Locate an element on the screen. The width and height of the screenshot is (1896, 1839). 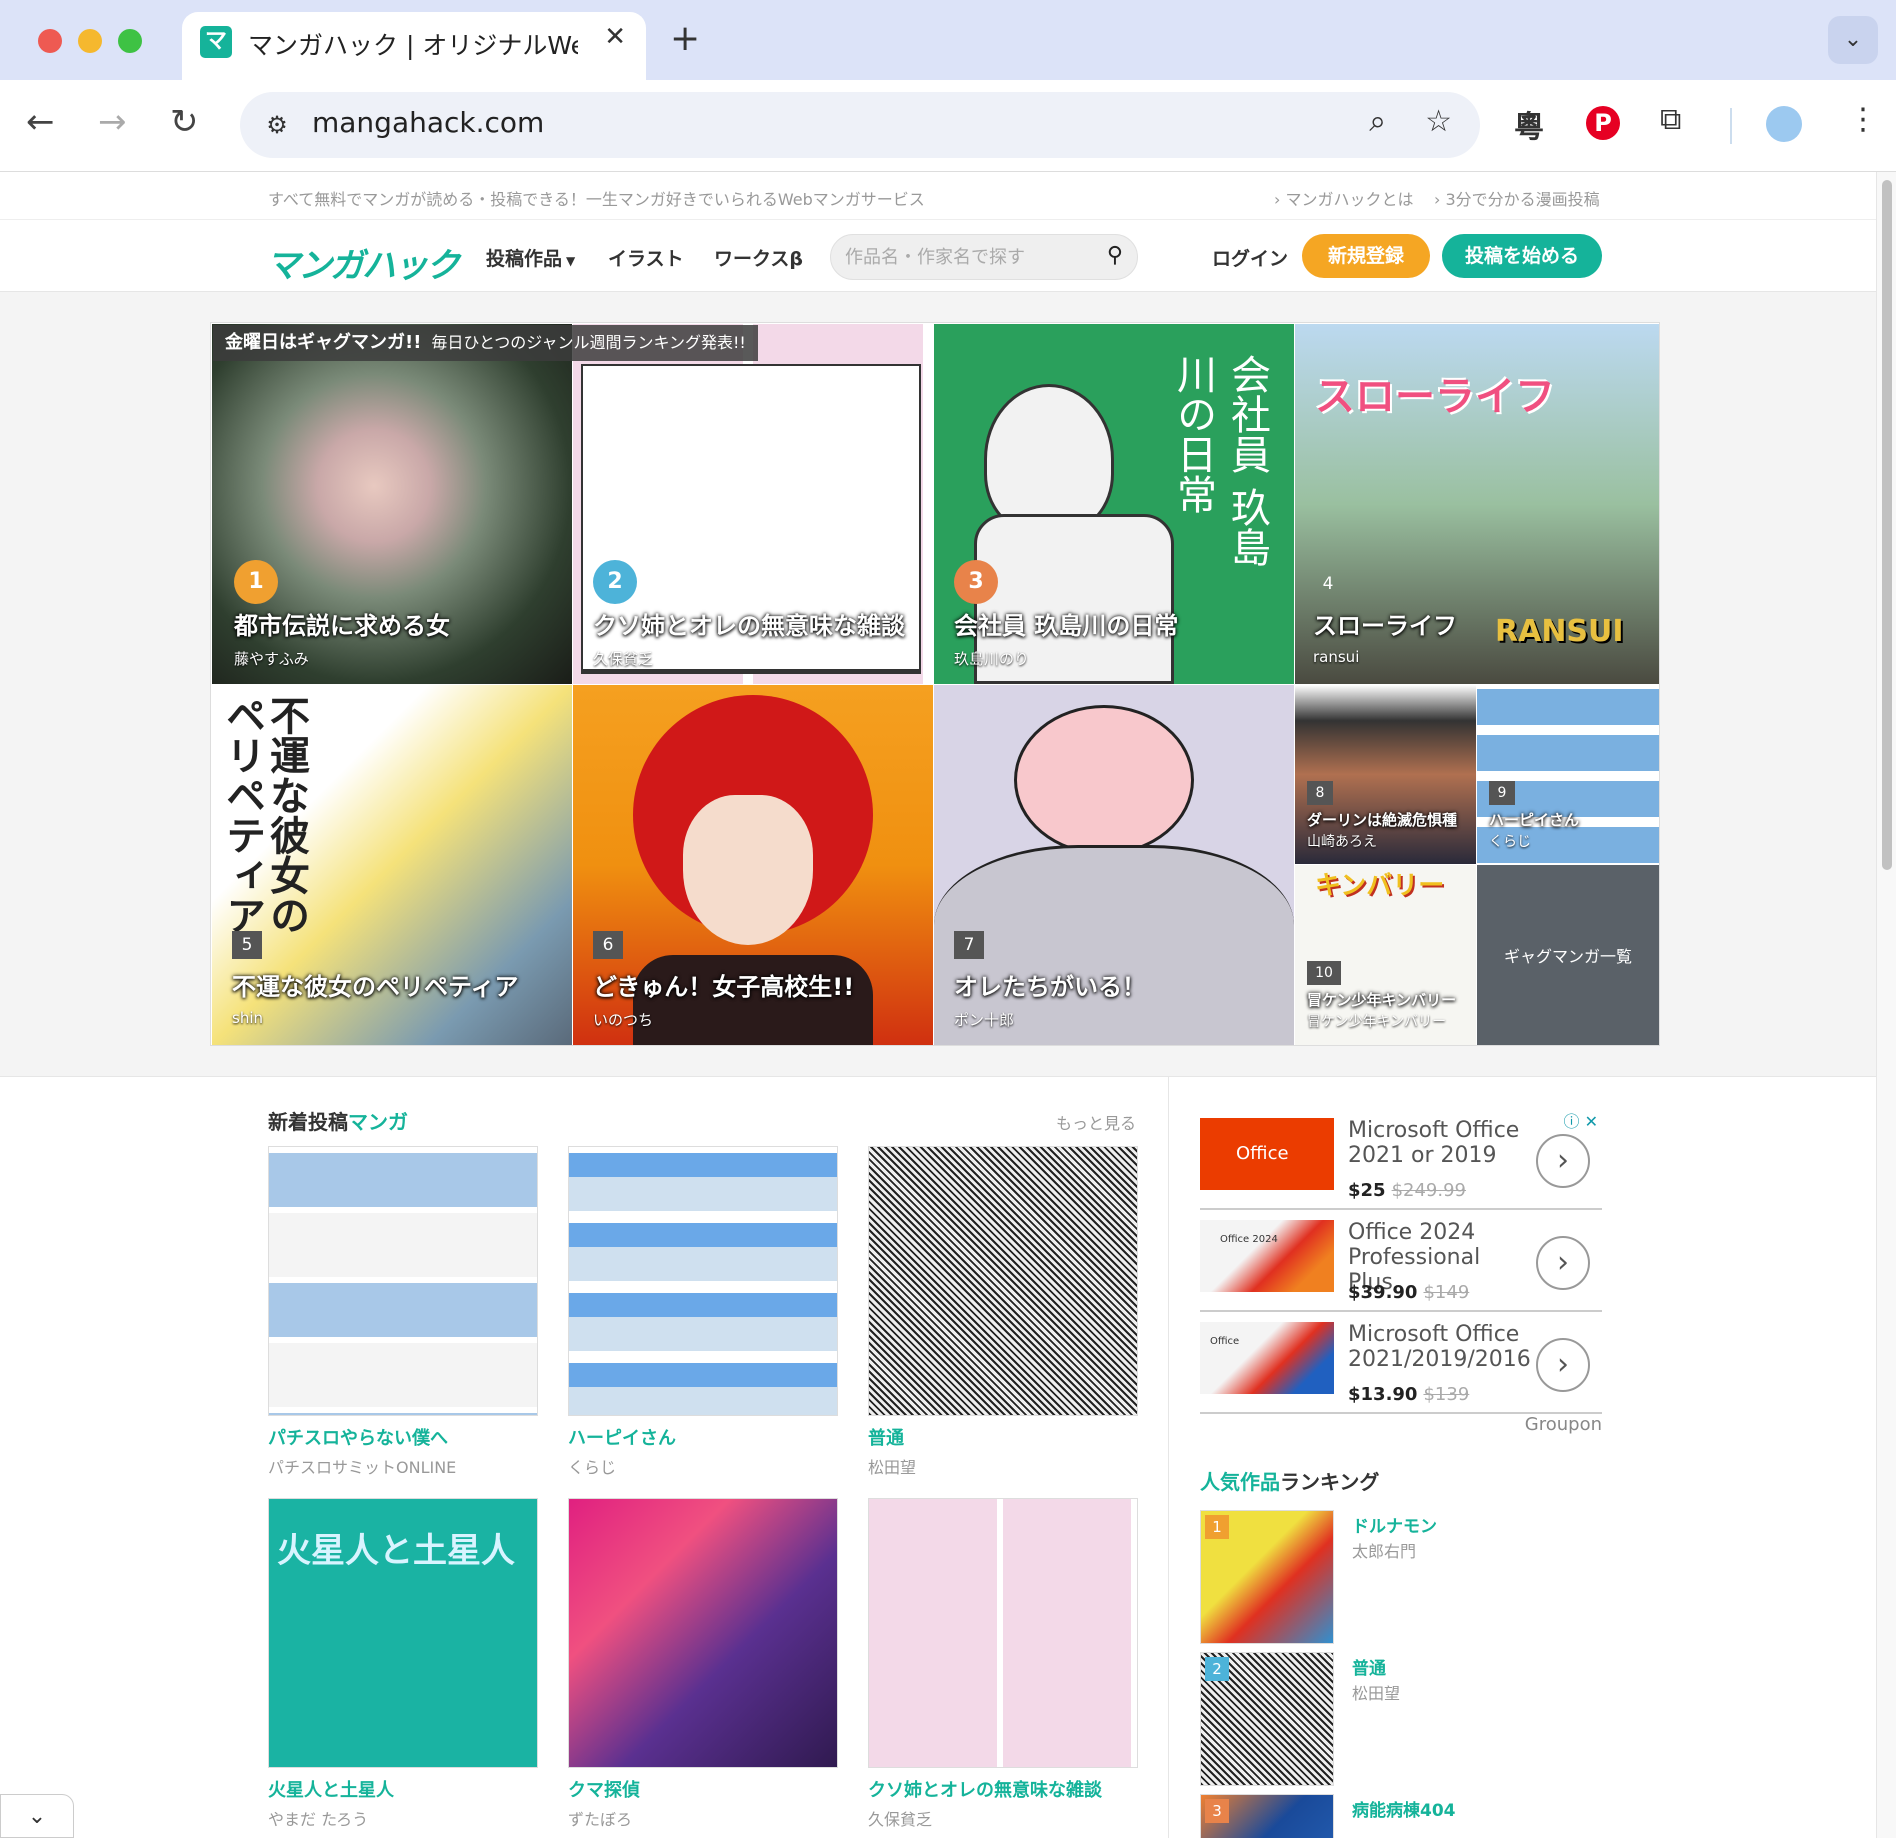
rank-badge: 6 is located at coordinates (608, 945).